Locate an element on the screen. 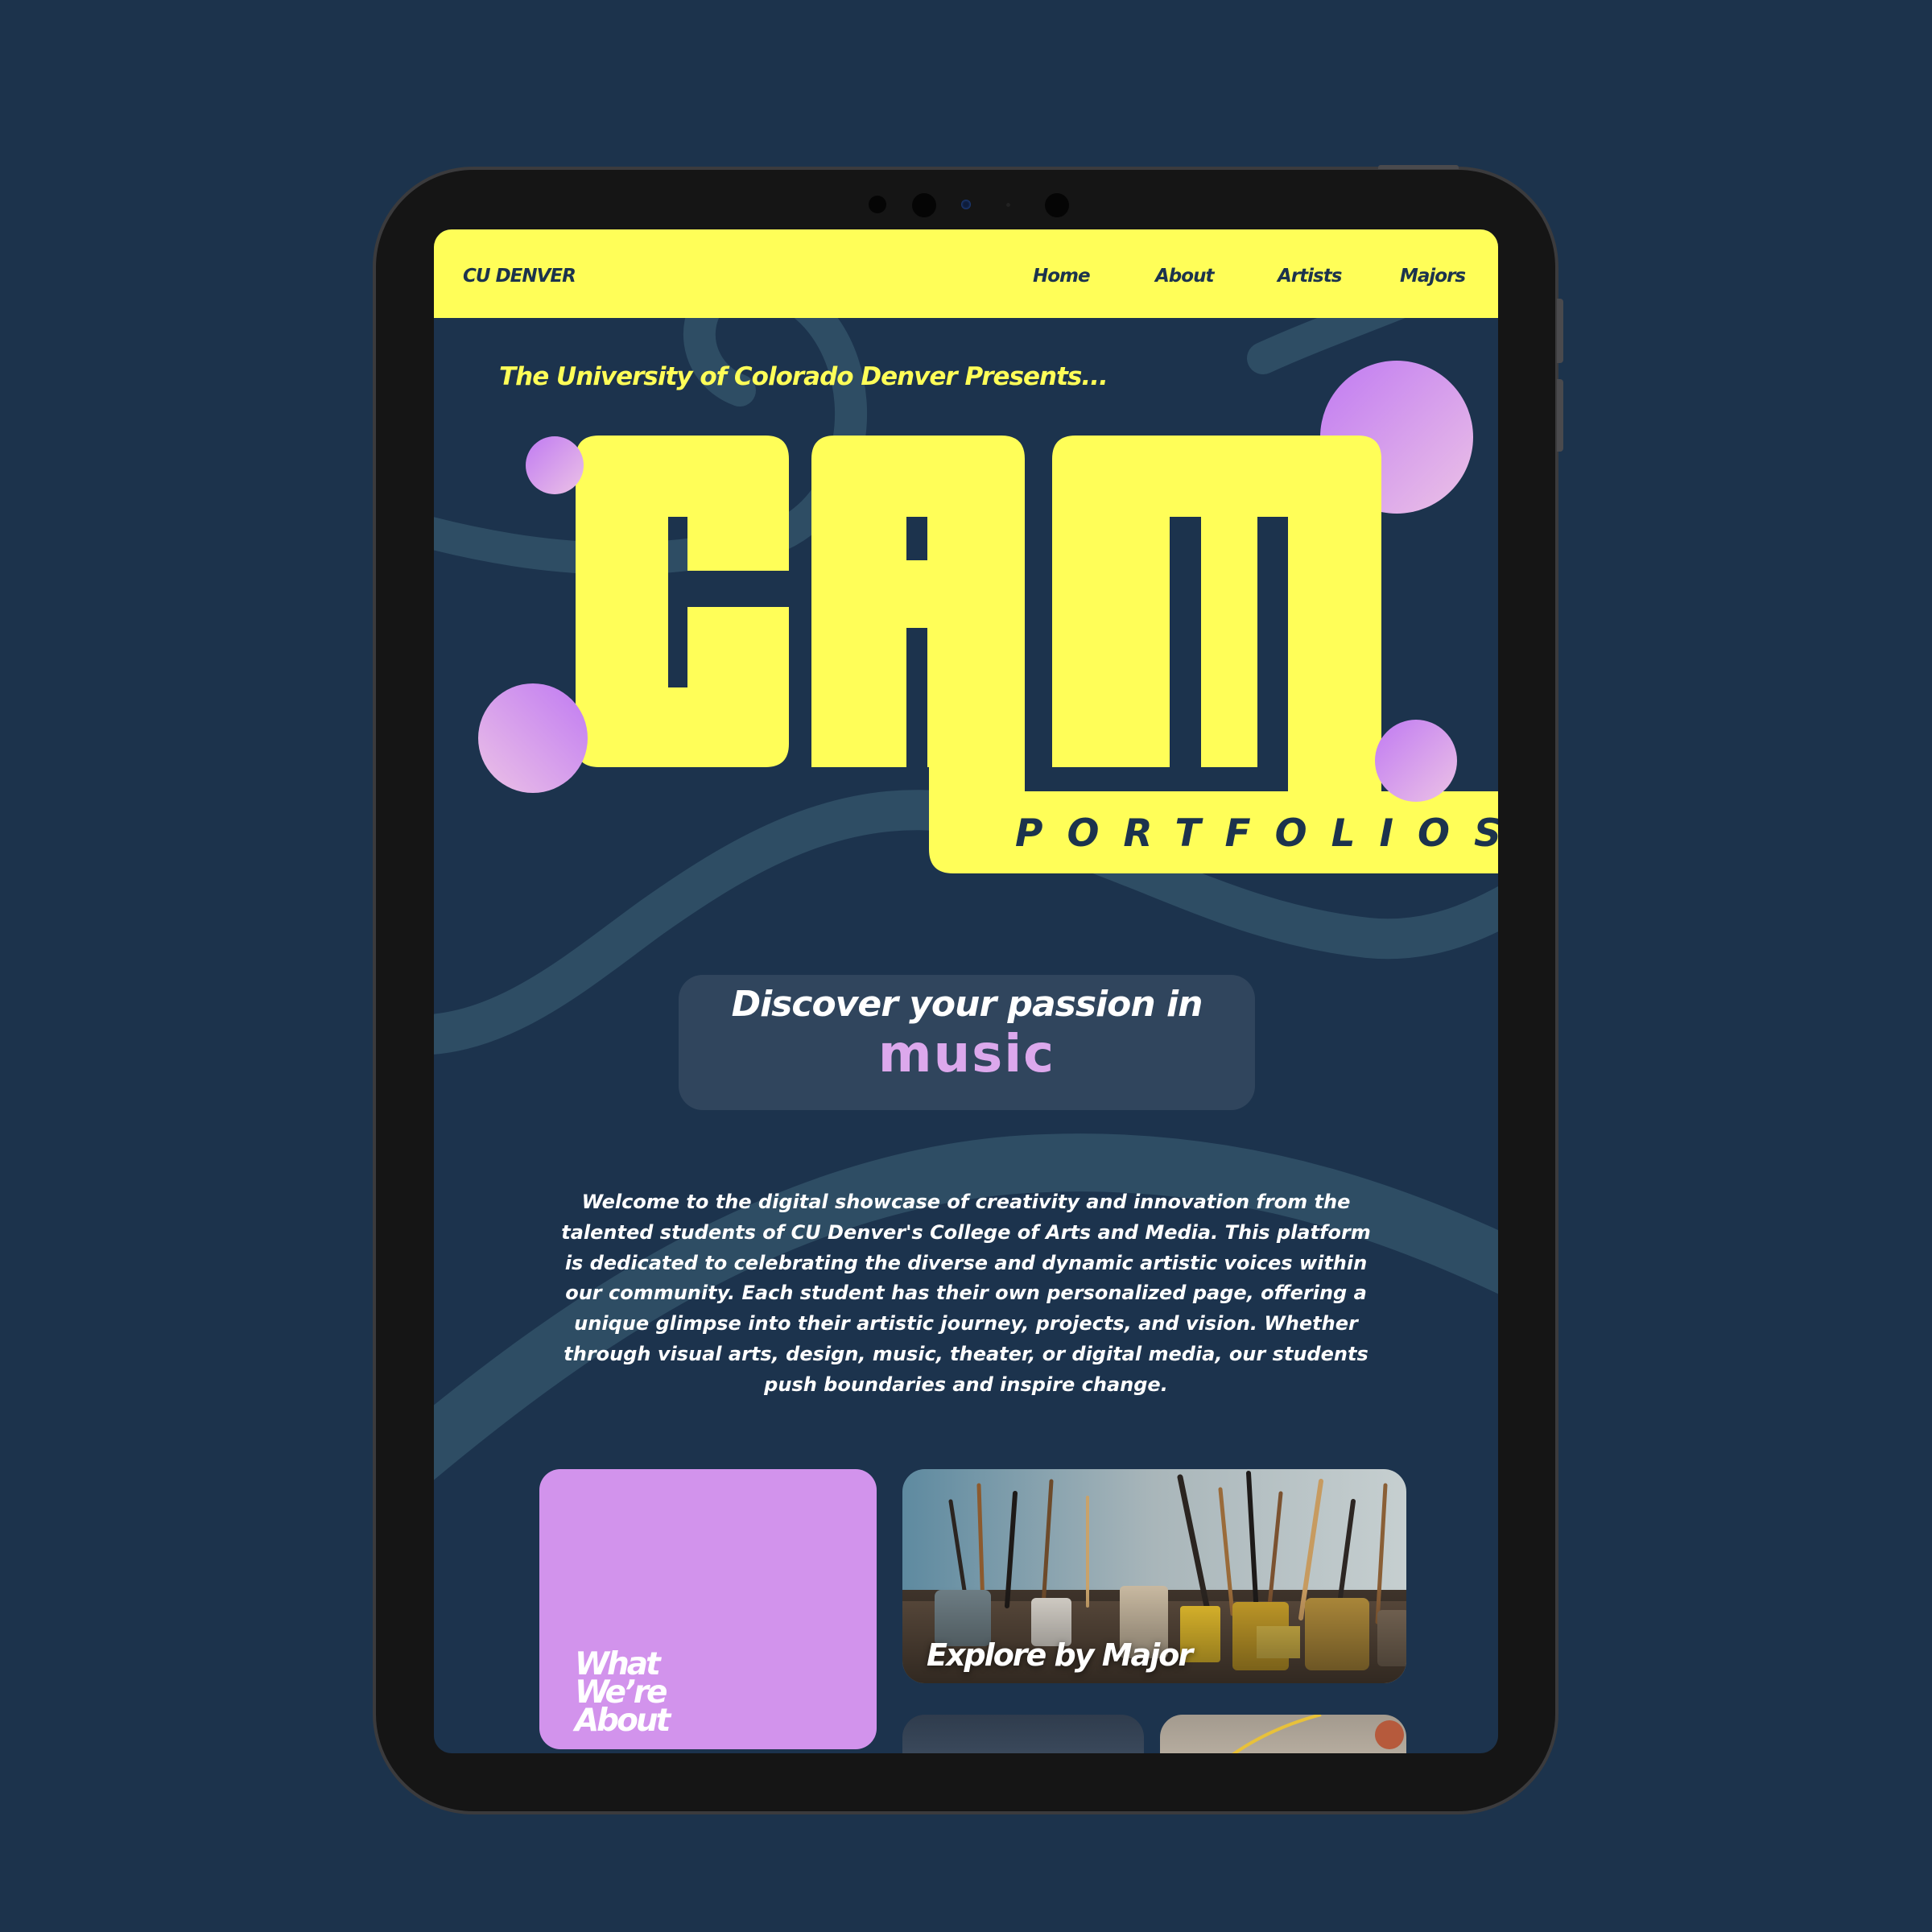 This screenshot has width=1932, height=1932. logo-letter-c is located at coordinates (682, 601).